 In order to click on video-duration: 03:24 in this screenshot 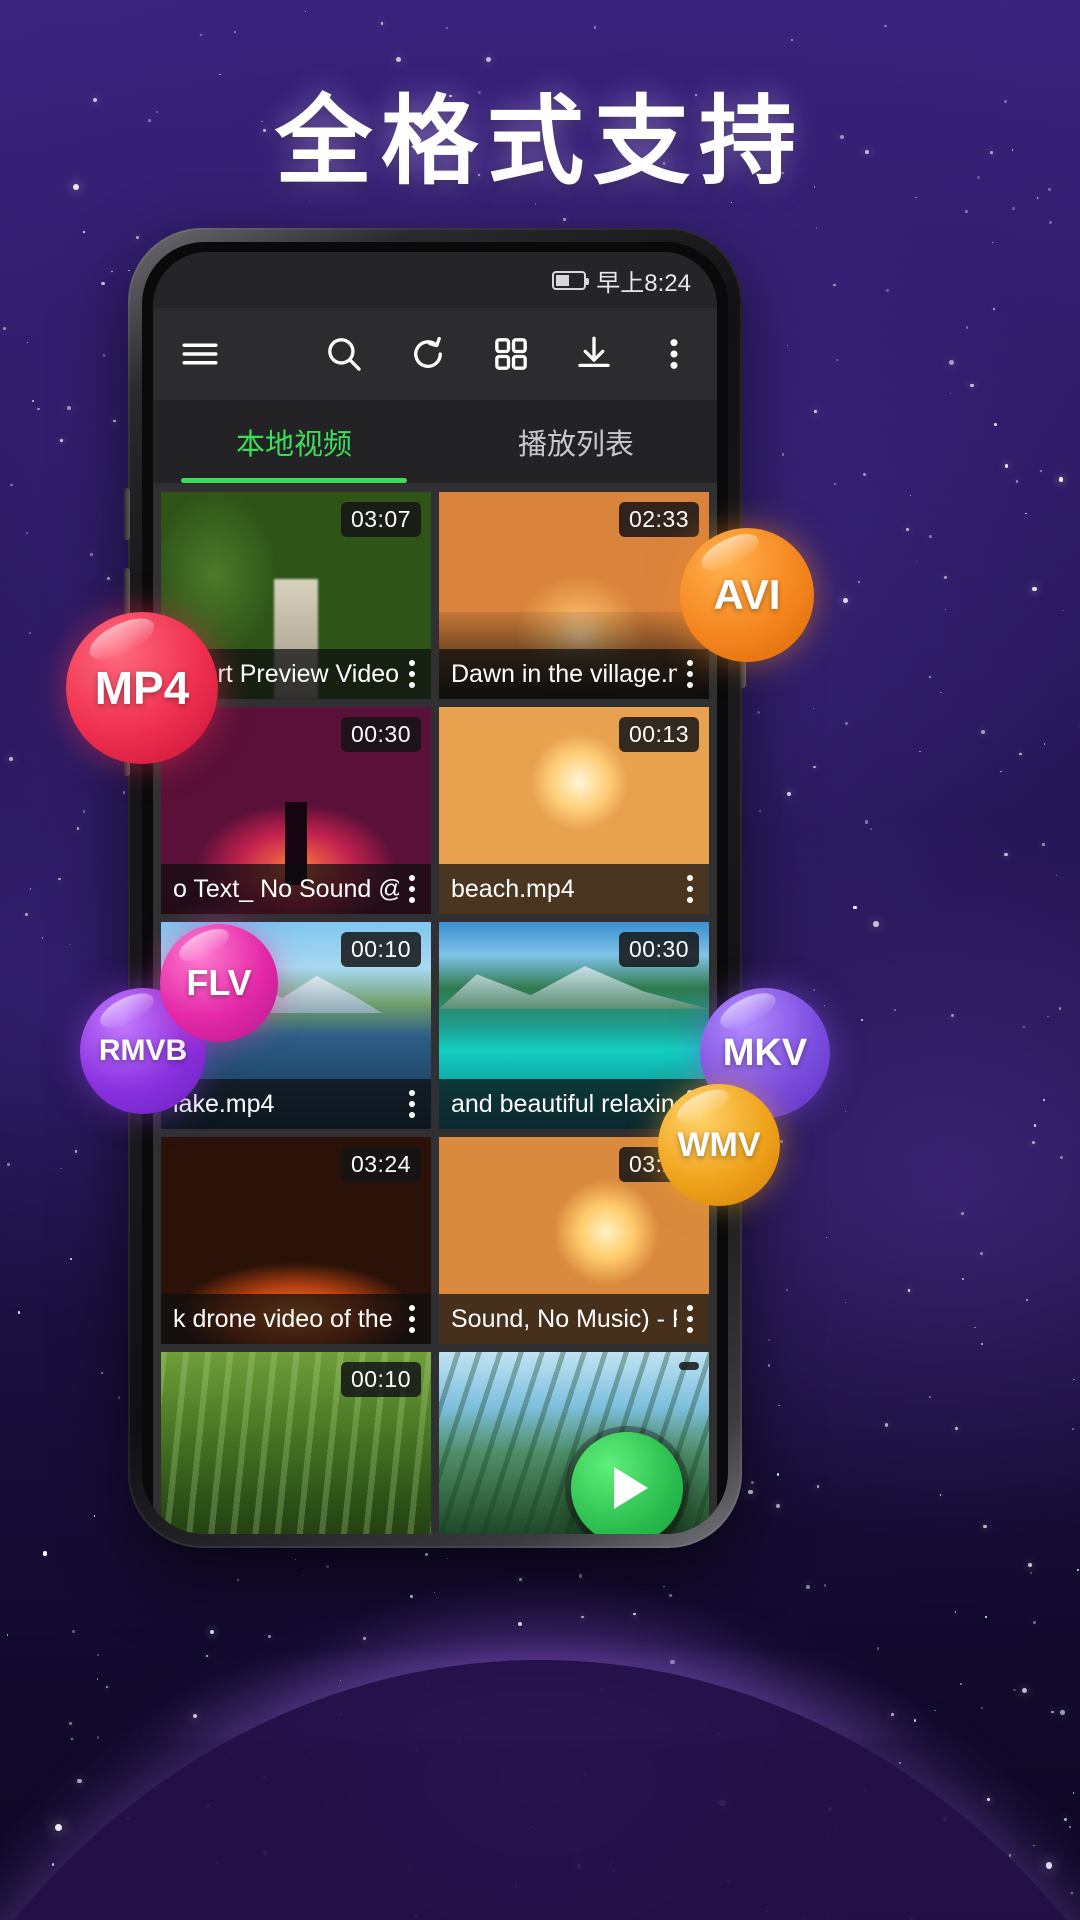, I will do `click(380, 1164)`.